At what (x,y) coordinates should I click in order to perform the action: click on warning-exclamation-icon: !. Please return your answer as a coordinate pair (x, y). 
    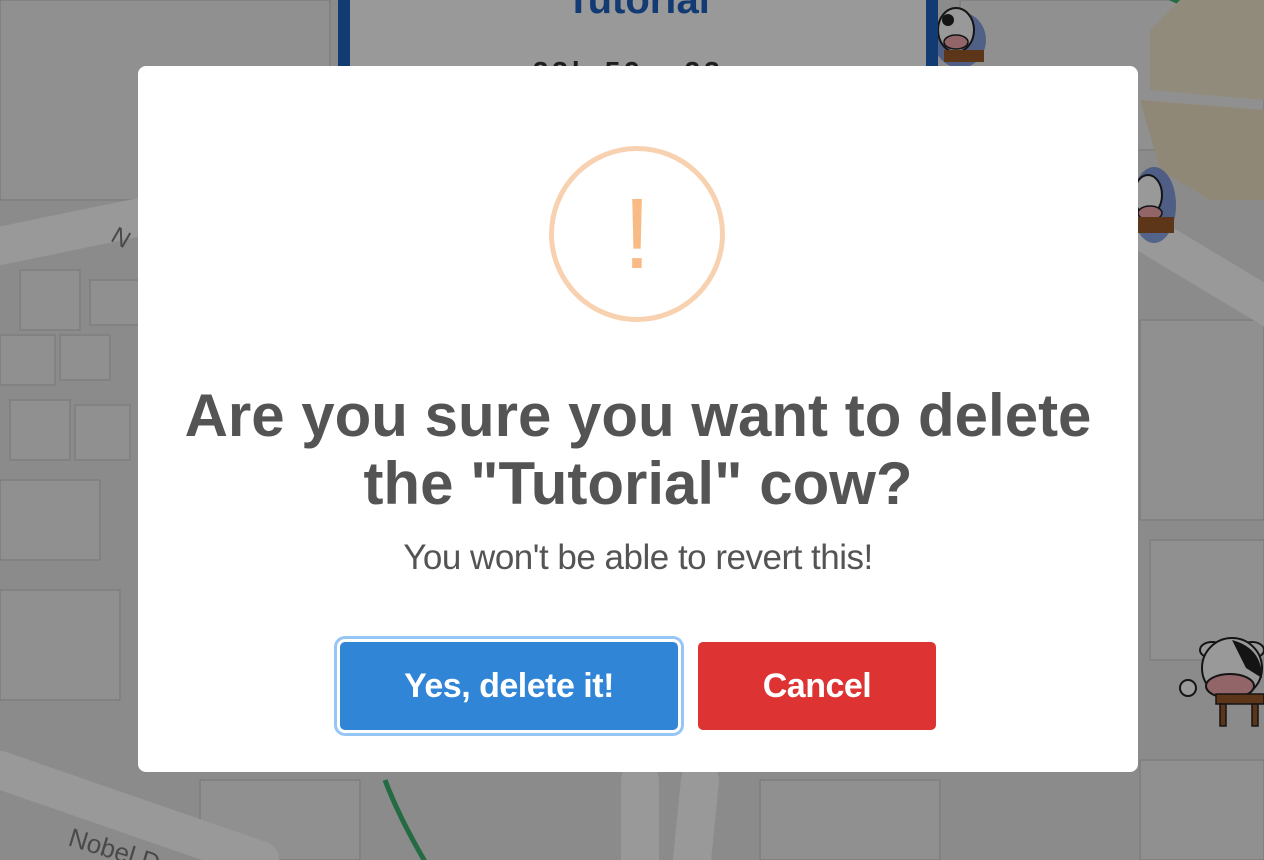
    Looking at the image, I should click on (637, 234).